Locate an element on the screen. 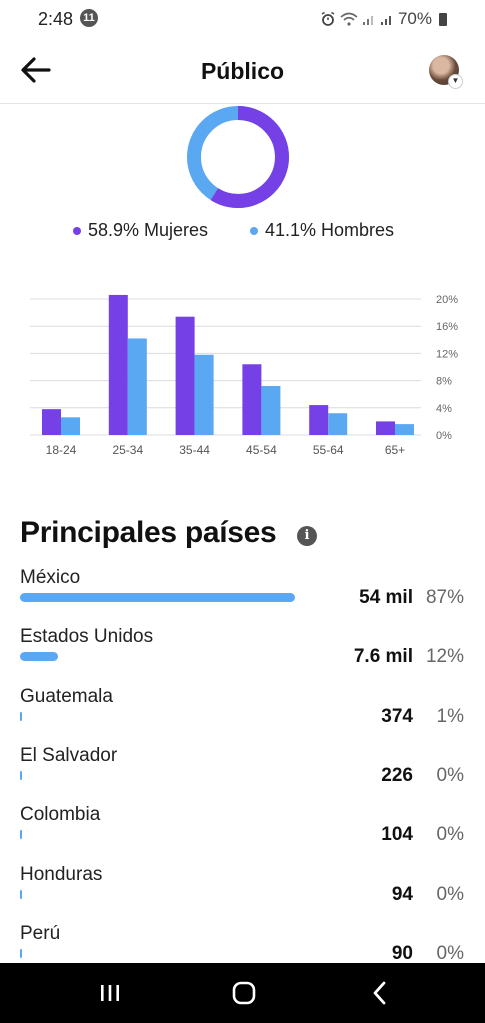  x-tick-label: 18-24 is located at coordinates (61, 450).